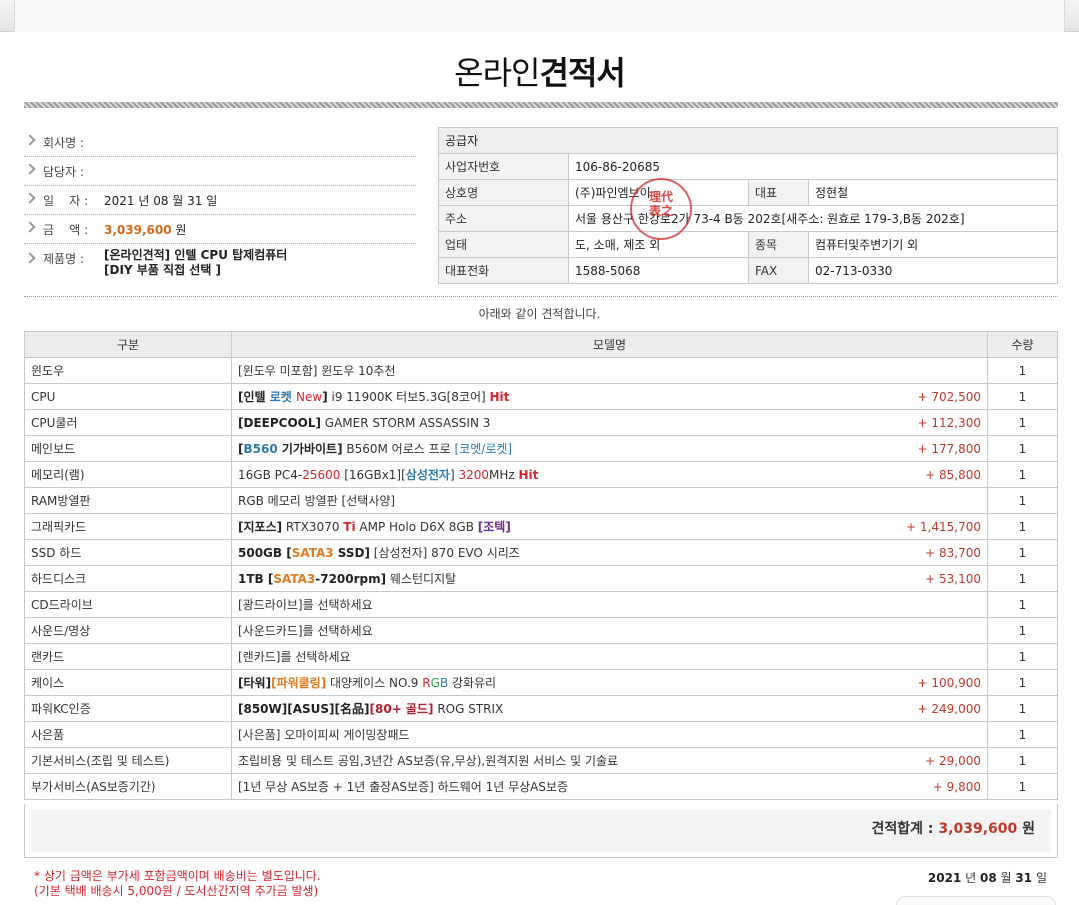 This screenshot has height=905, width=1079. I want to click on intro-text: 아래와 같이 견적합니다., so click(539, 314).